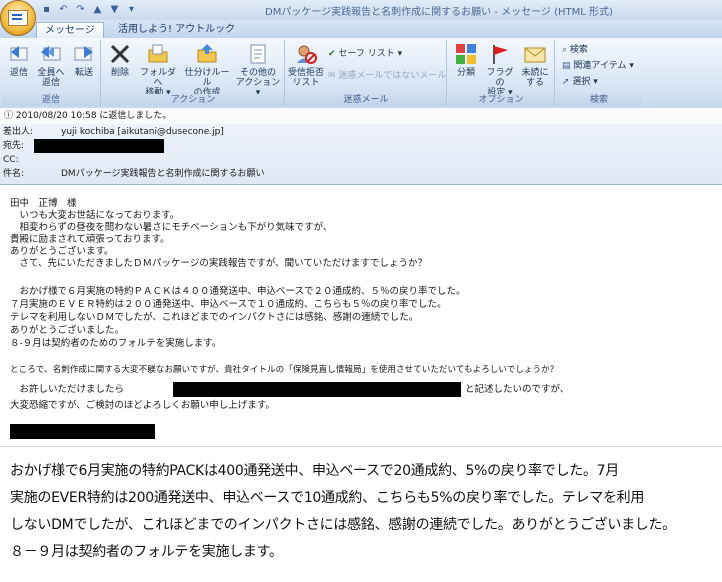 This screenshot has height=582, width=722. Describe the element at coordinates (119, 73) in the screenshot. I see `delete-label: 削除` at that location.